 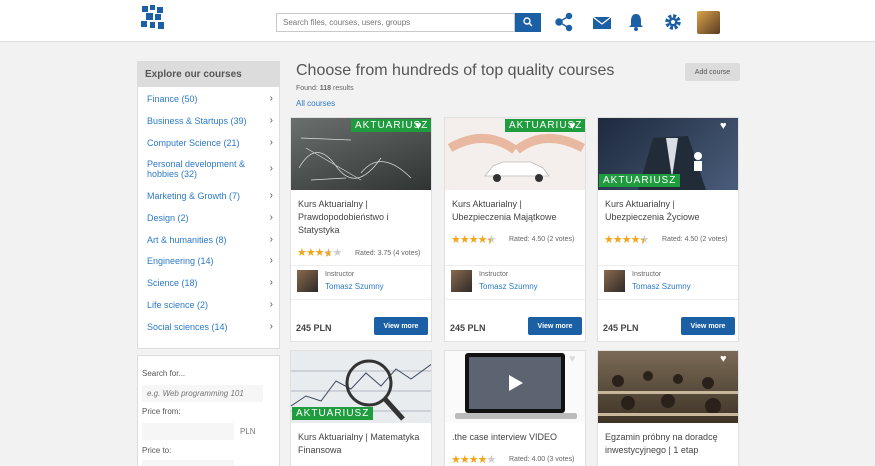 I want to click on category-computer-science: Computer Science (21) ›, so click(x=210, y=143).